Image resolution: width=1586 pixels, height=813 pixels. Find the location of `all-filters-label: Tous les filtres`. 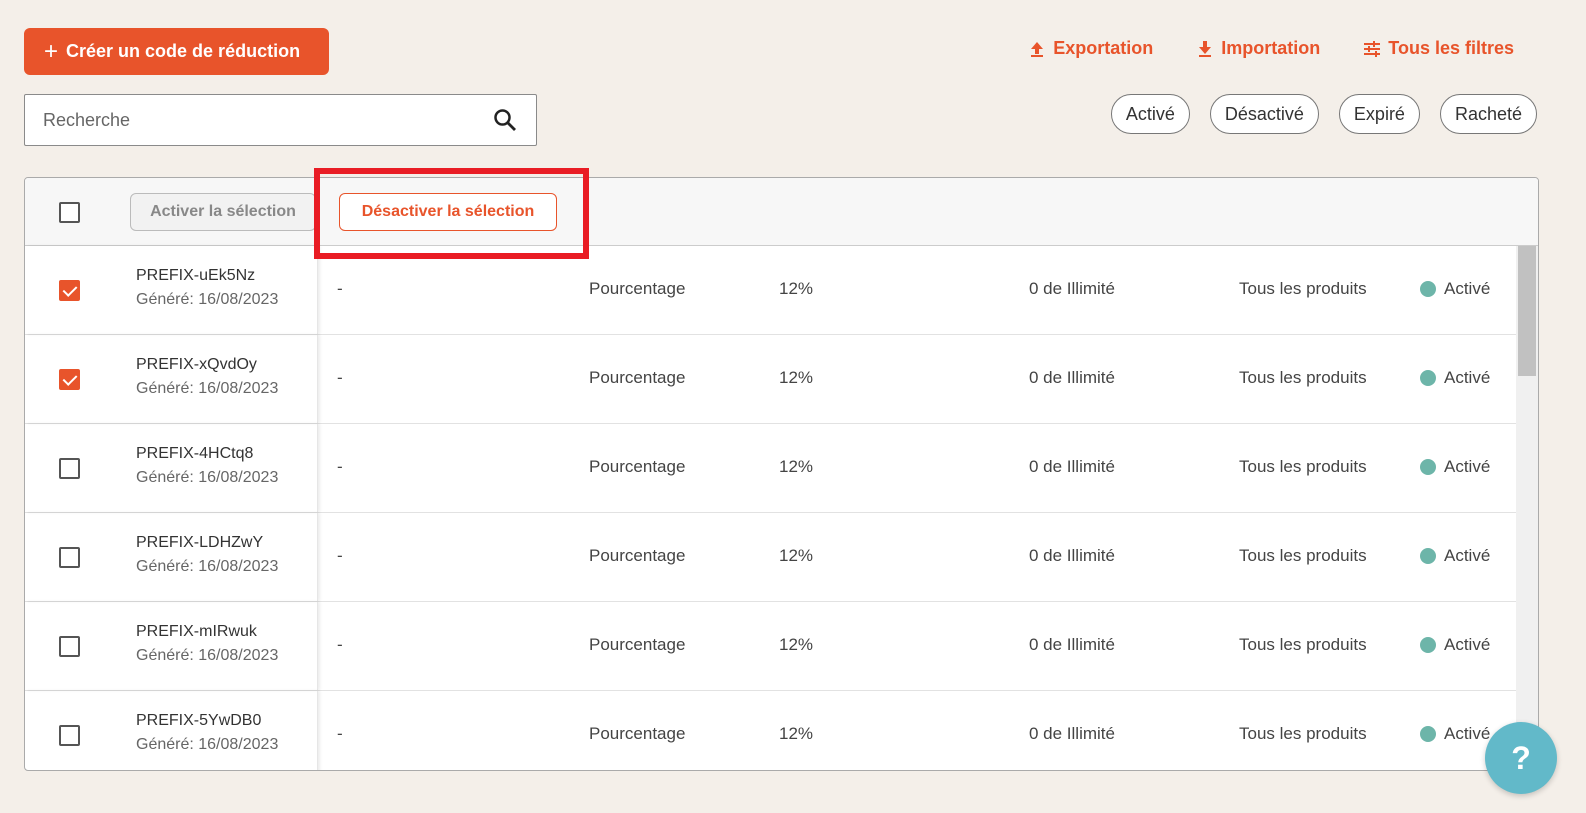

all-filters-label: Tous les filtres is located at coordinates (1451, 48).